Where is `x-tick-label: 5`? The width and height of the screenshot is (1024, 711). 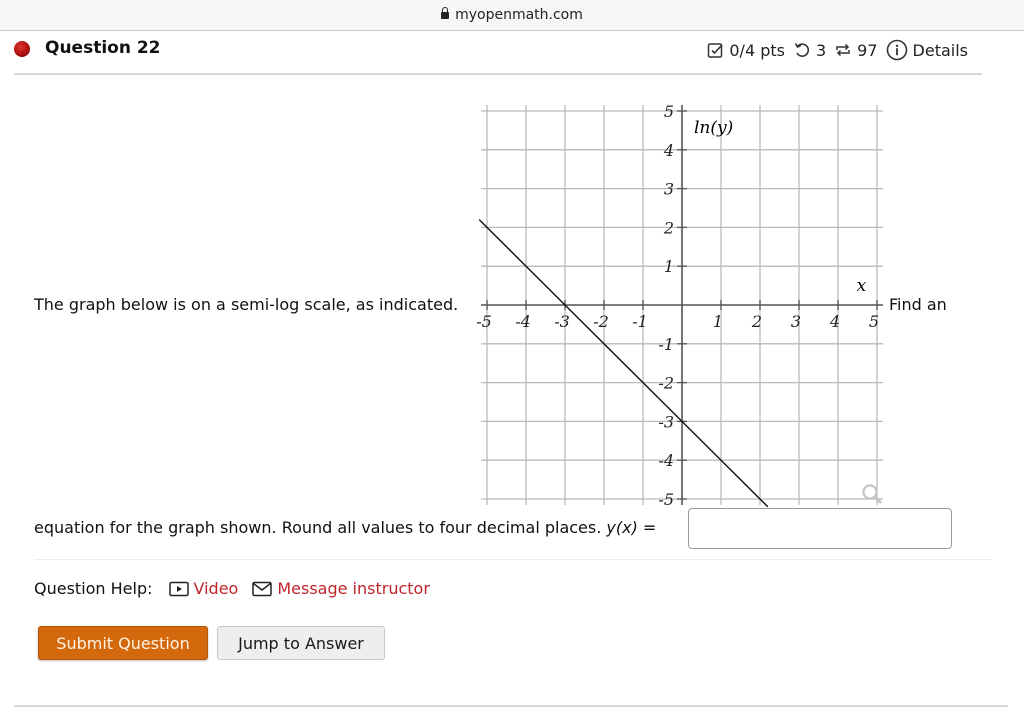 x-tick-label: 5 is located at coordinates (874, 321).